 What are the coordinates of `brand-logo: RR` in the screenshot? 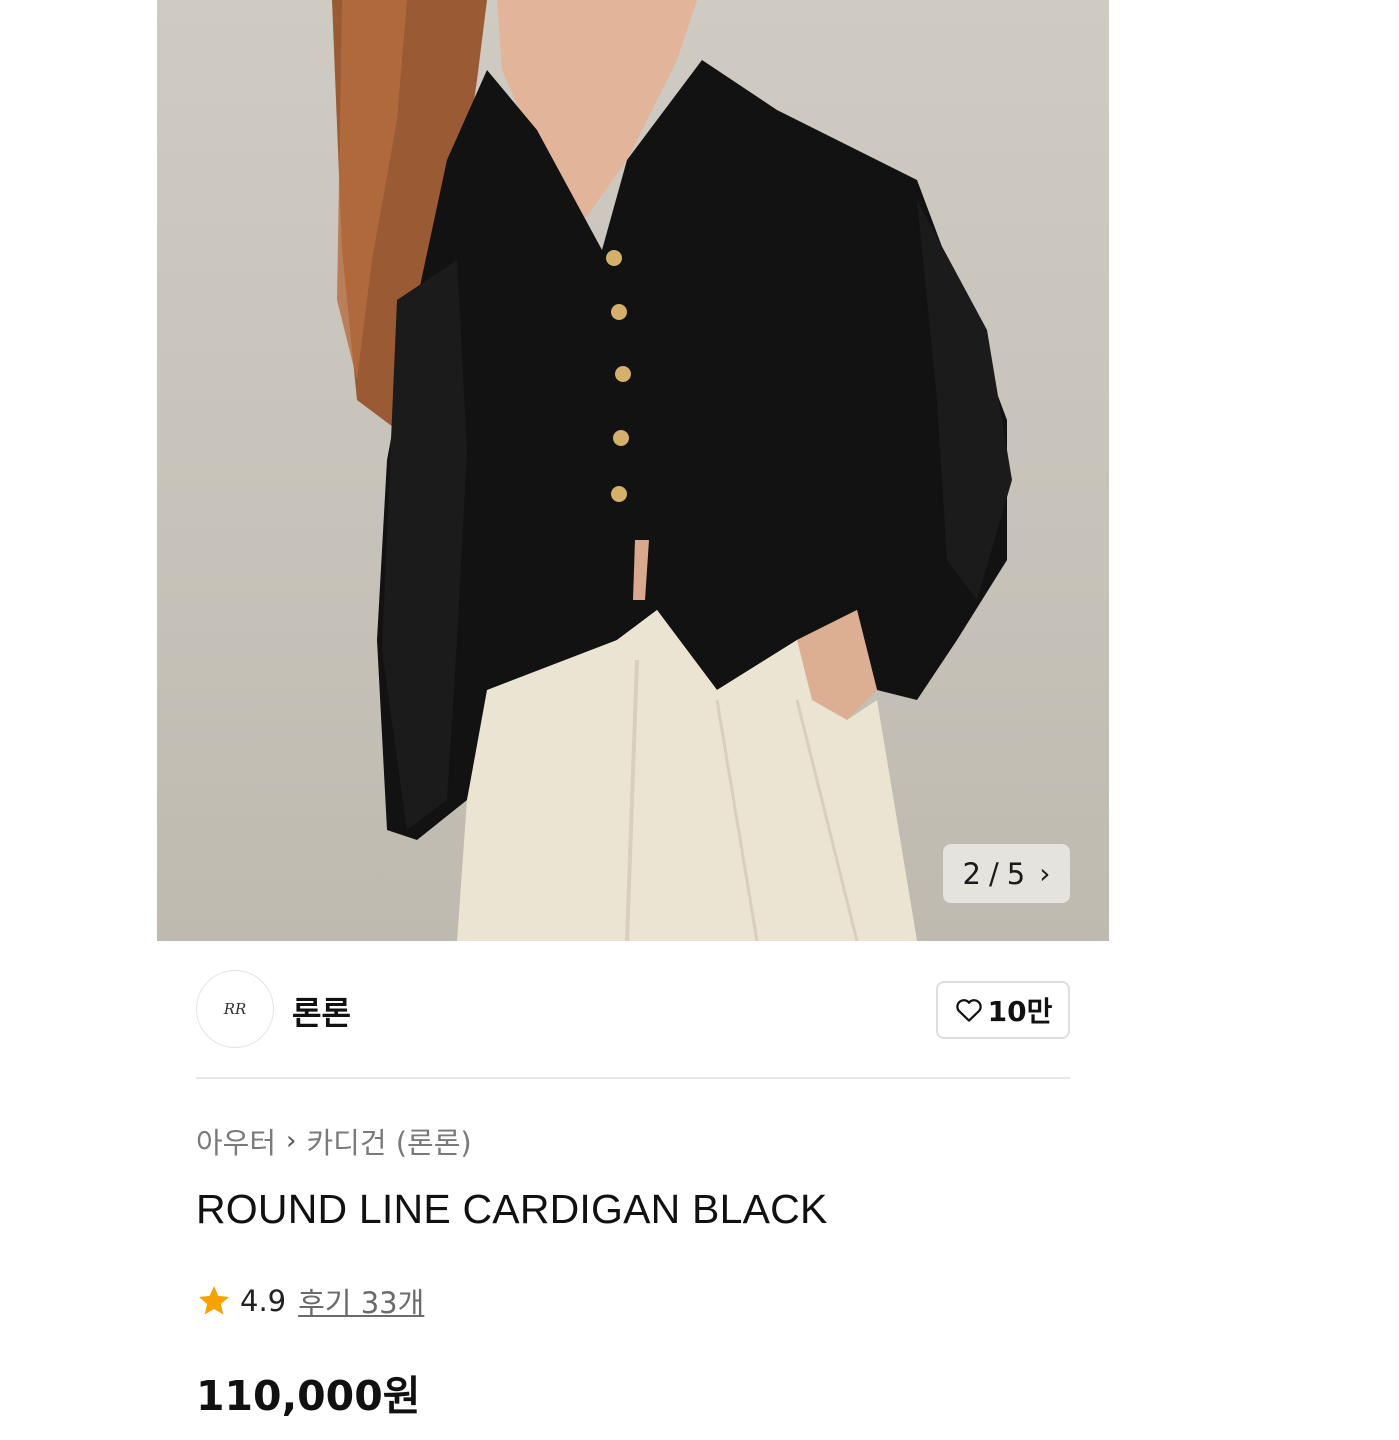 It's located at (235, 1009).